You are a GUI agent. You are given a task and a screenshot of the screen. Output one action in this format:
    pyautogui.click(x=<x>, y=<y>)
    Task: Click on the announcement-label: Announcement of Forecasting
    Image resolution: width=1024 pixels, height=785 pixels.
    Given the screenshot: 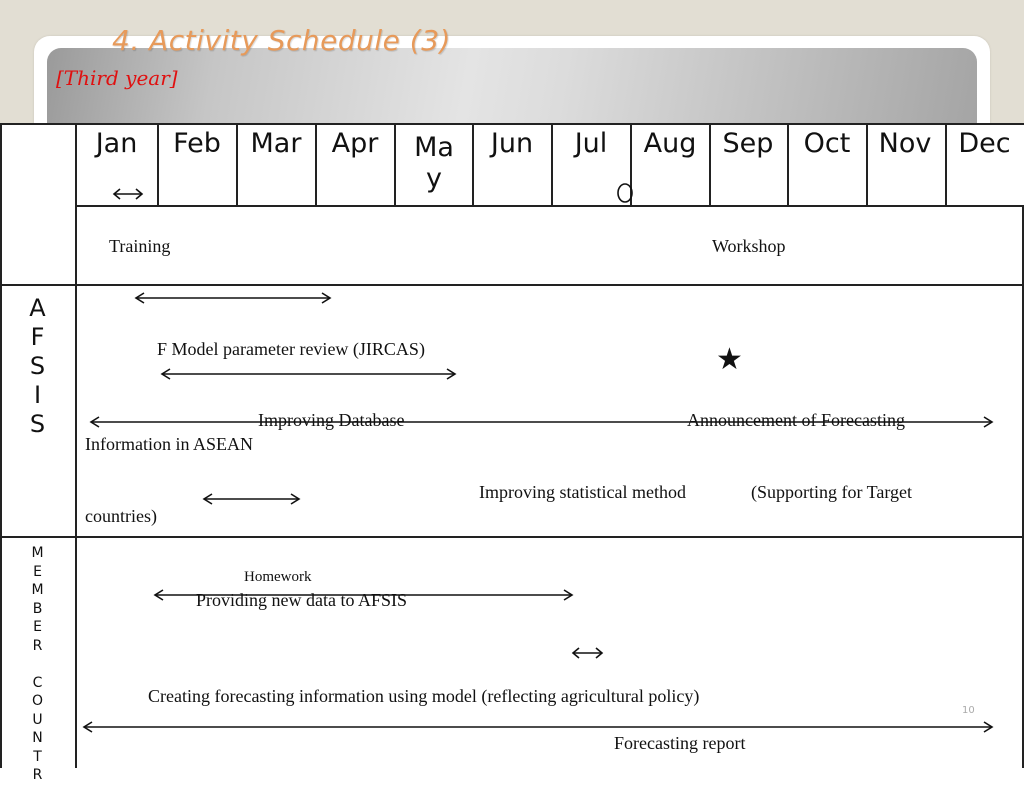 What is the action you would take?
    pyautogui.click(x=796, y=420)
    